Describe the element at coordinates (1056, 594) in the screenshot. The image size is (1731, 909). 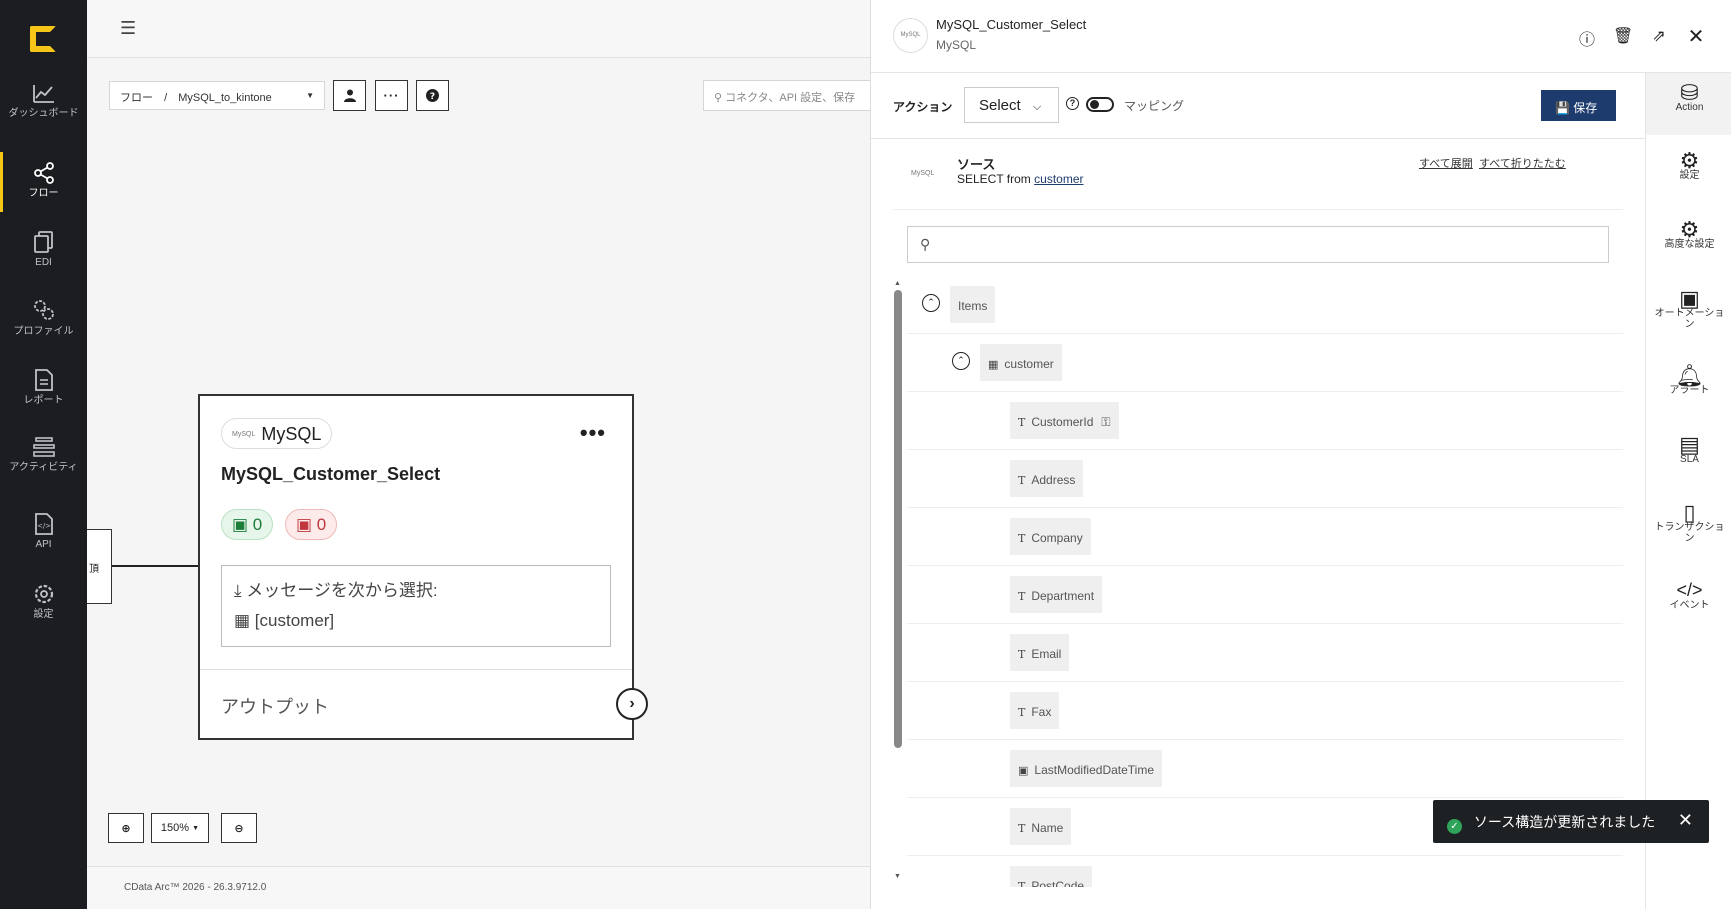
I see `tree-field: T Department` at that location.